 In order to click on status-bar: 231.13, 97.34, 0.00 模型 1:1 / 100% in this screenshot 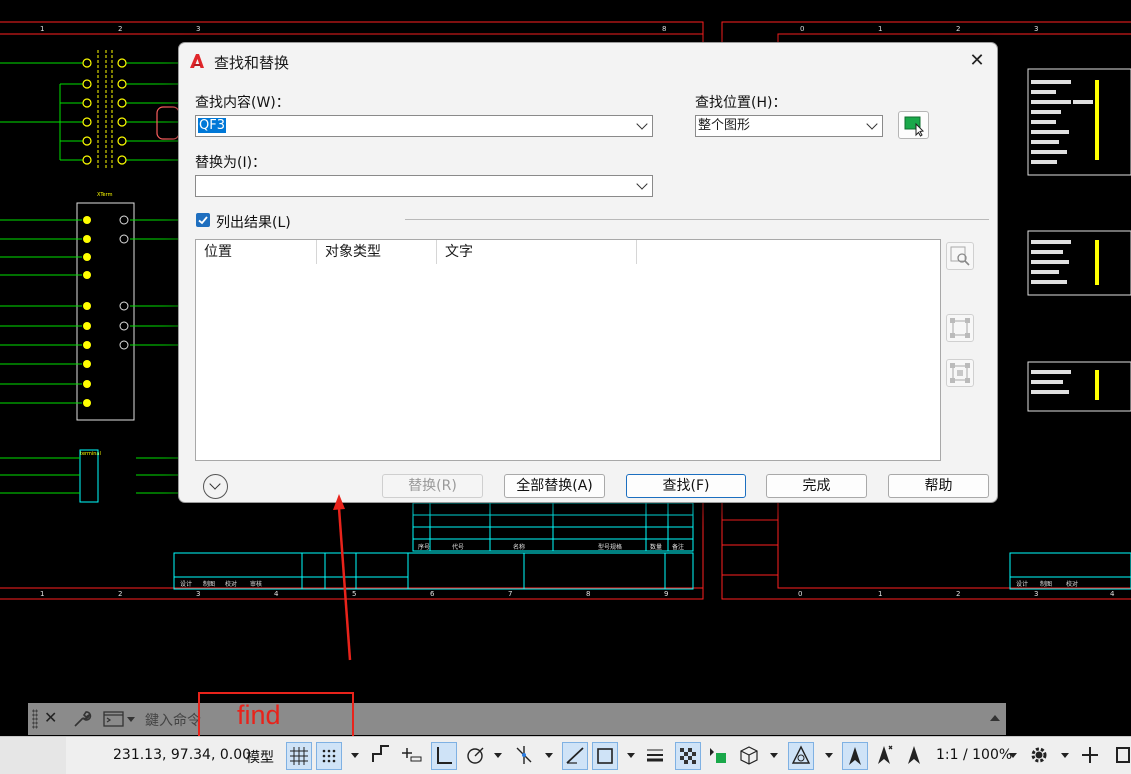, I will do `click(565, 755)`.